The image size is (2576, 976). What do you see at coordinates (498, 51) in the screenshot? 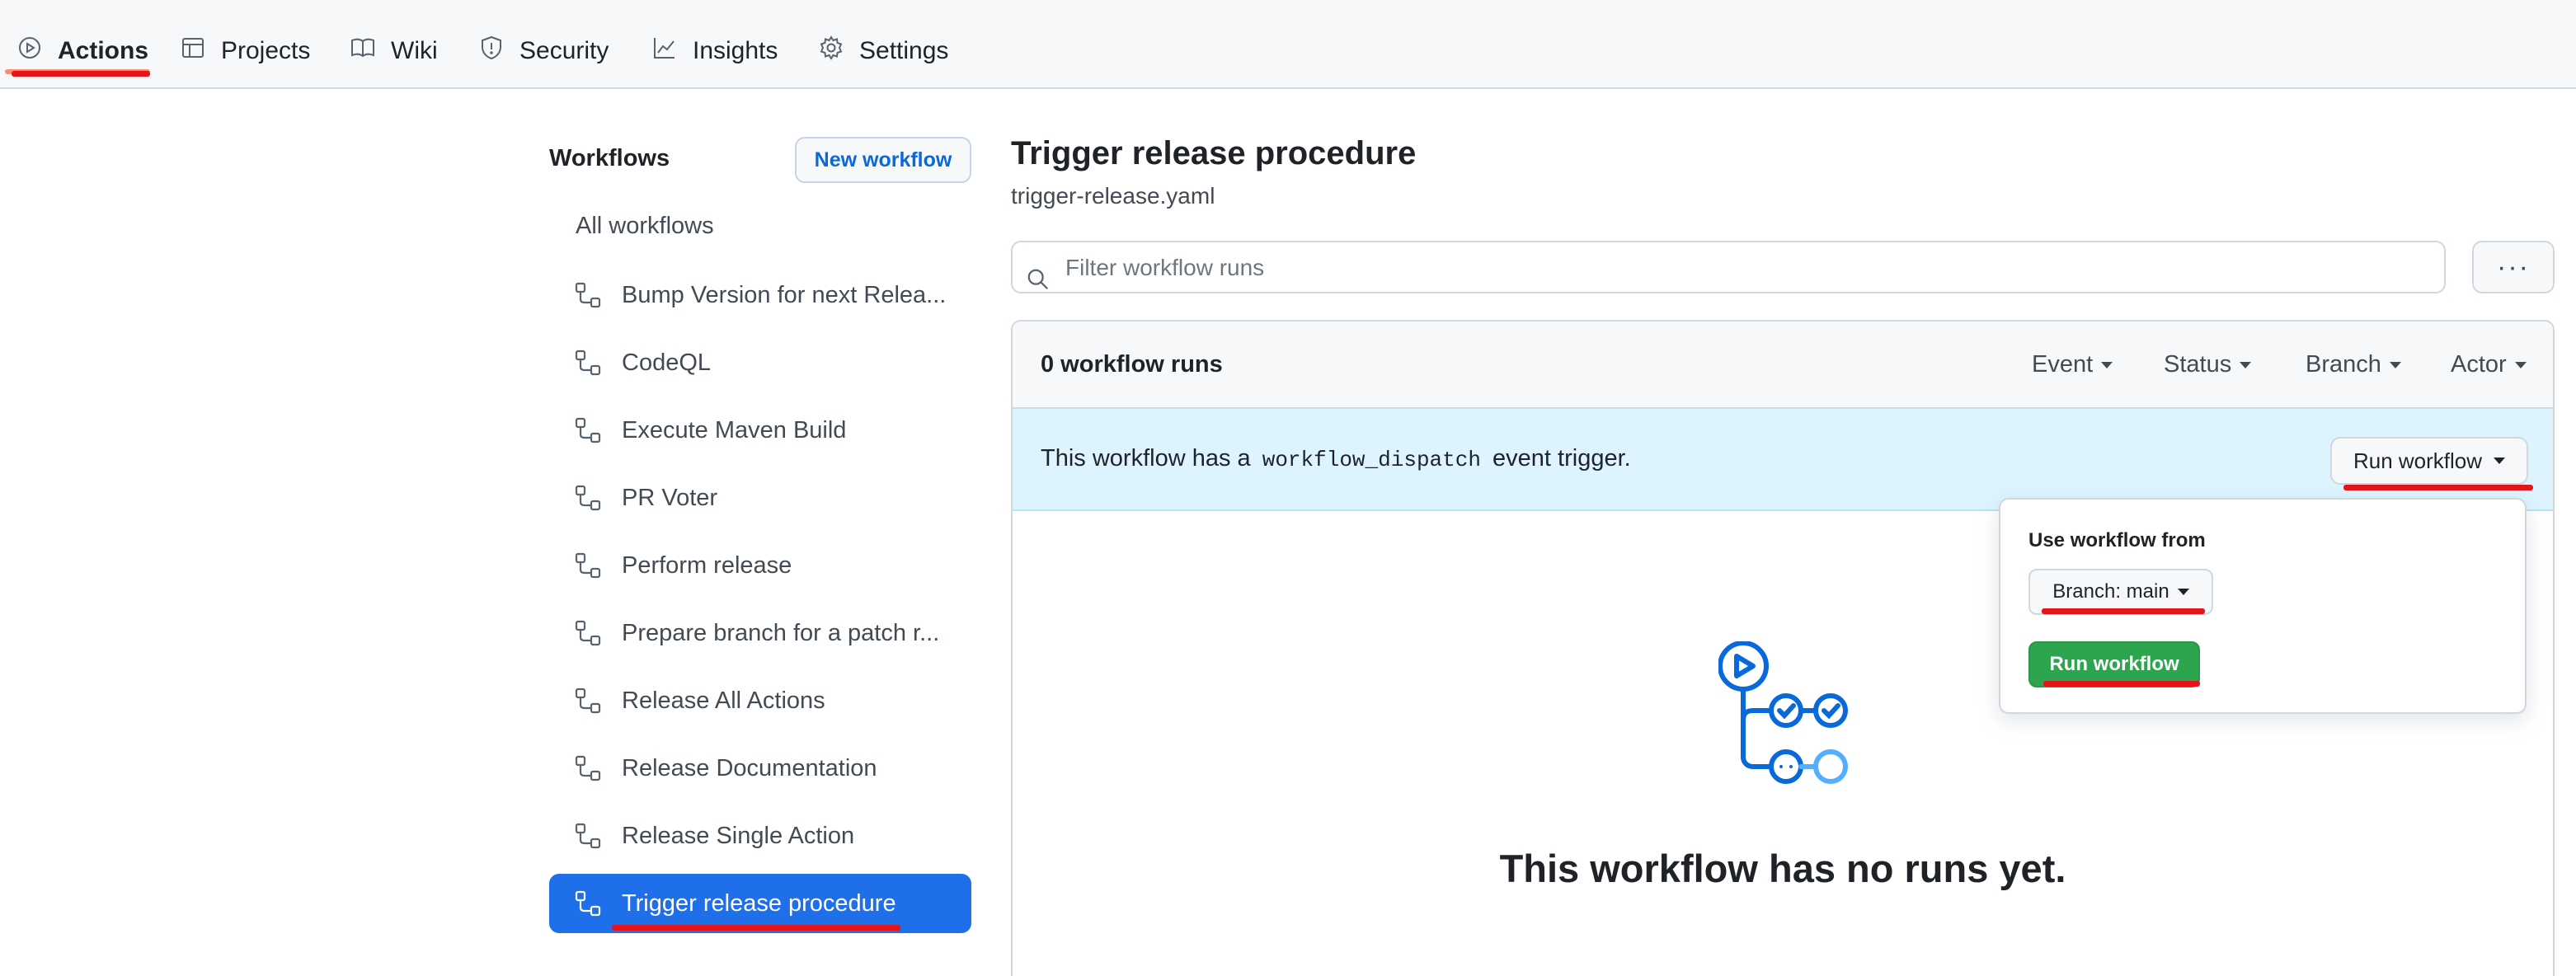
I see `shield-icon` at bounding box center [498, 51].